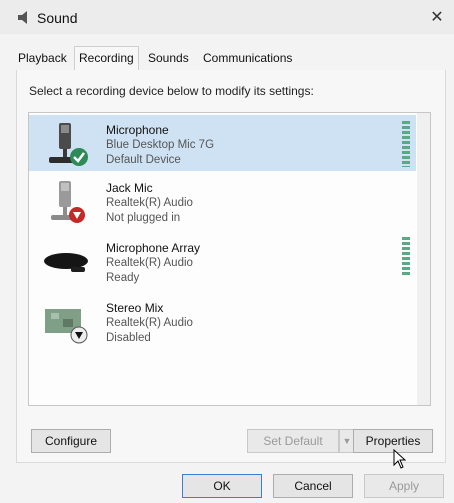 The width and height of the screenshot is (454, 503). Describe the element at coordinates (66, 262) in the screenshot. I see `microphone-array-icon` at that location.